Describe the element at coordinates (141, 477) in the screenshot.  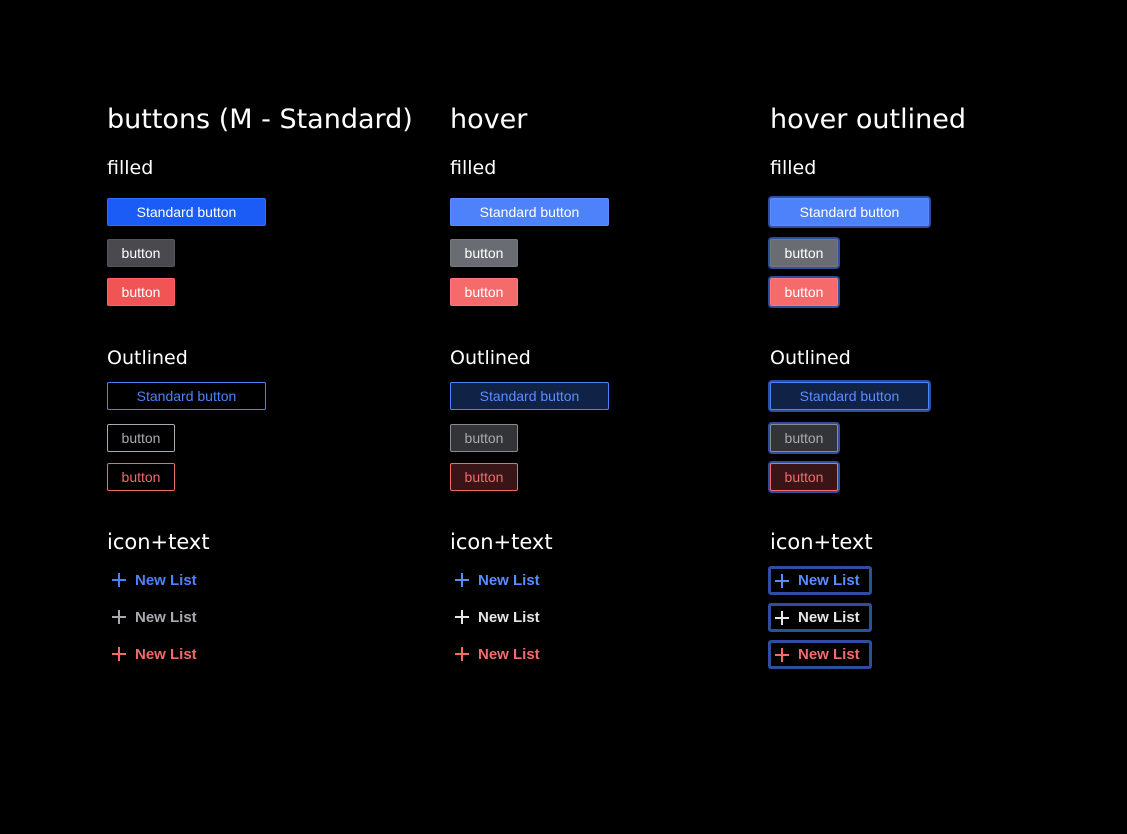
I see `outlined-danger-button: button` at that location.